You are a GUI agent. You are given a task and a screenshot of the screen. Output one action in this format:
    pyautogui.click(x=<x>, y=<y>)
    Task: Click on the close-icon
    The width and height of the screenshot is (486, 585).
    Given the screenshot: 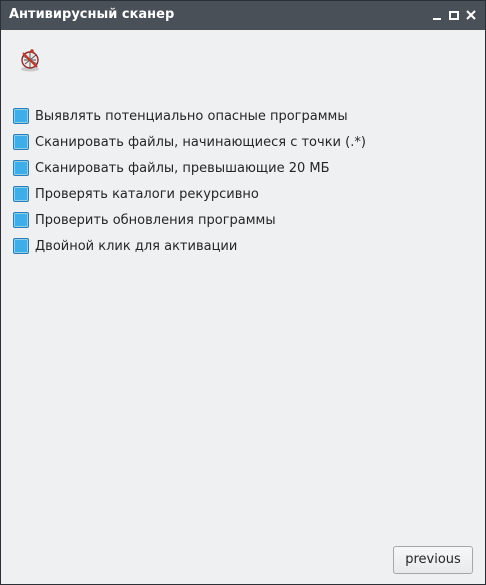 What is the action you would take?
    pyautogui.click(x=471, y=15)
    